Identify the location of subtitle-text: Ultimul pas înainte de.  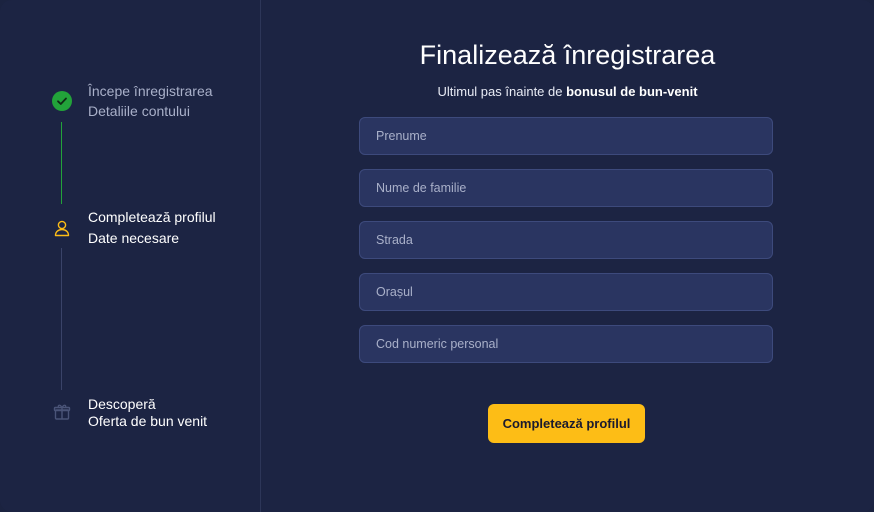
(502, 91).